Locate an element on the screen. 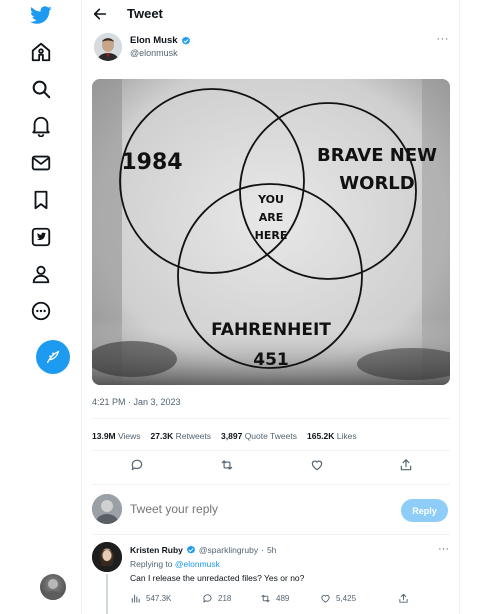 The height and width of the screenshot is (614, 500). author-handle: @elonmusk is located at coordinates (154, 53).